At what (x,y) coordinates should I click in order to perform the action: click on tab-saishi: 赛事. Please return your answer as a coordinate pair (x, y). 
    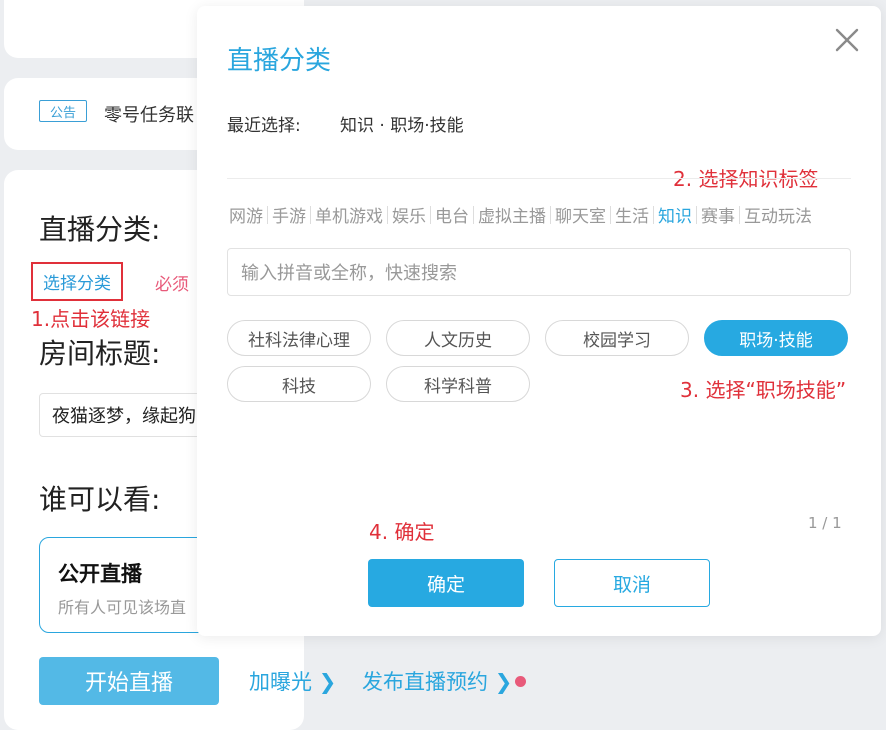
    Looking at the image, I should click on (718, 214).